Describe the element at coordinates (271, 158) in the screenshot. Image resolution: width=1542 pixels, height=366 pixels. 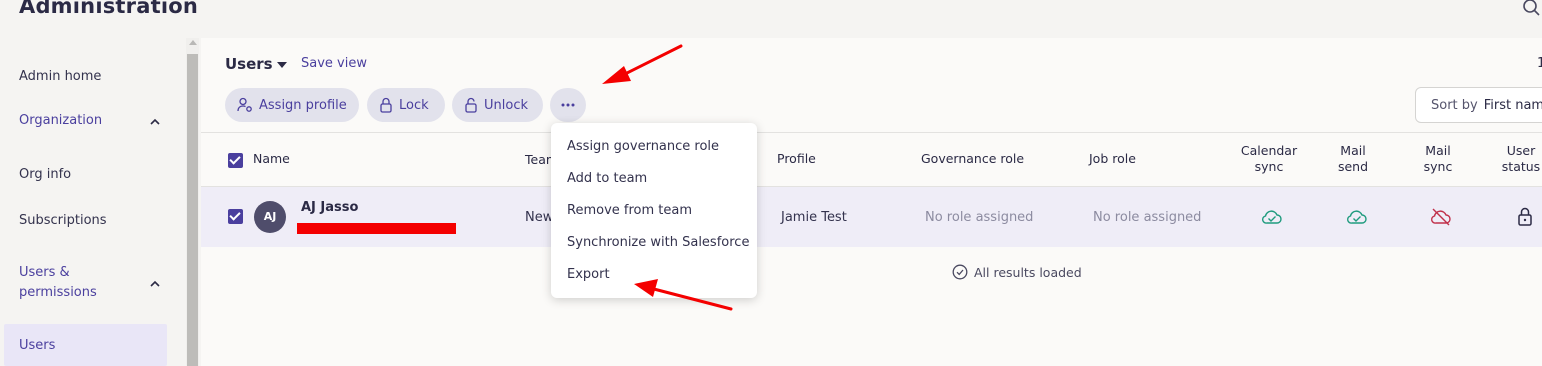
I see `column-header-name: Name` at that location.